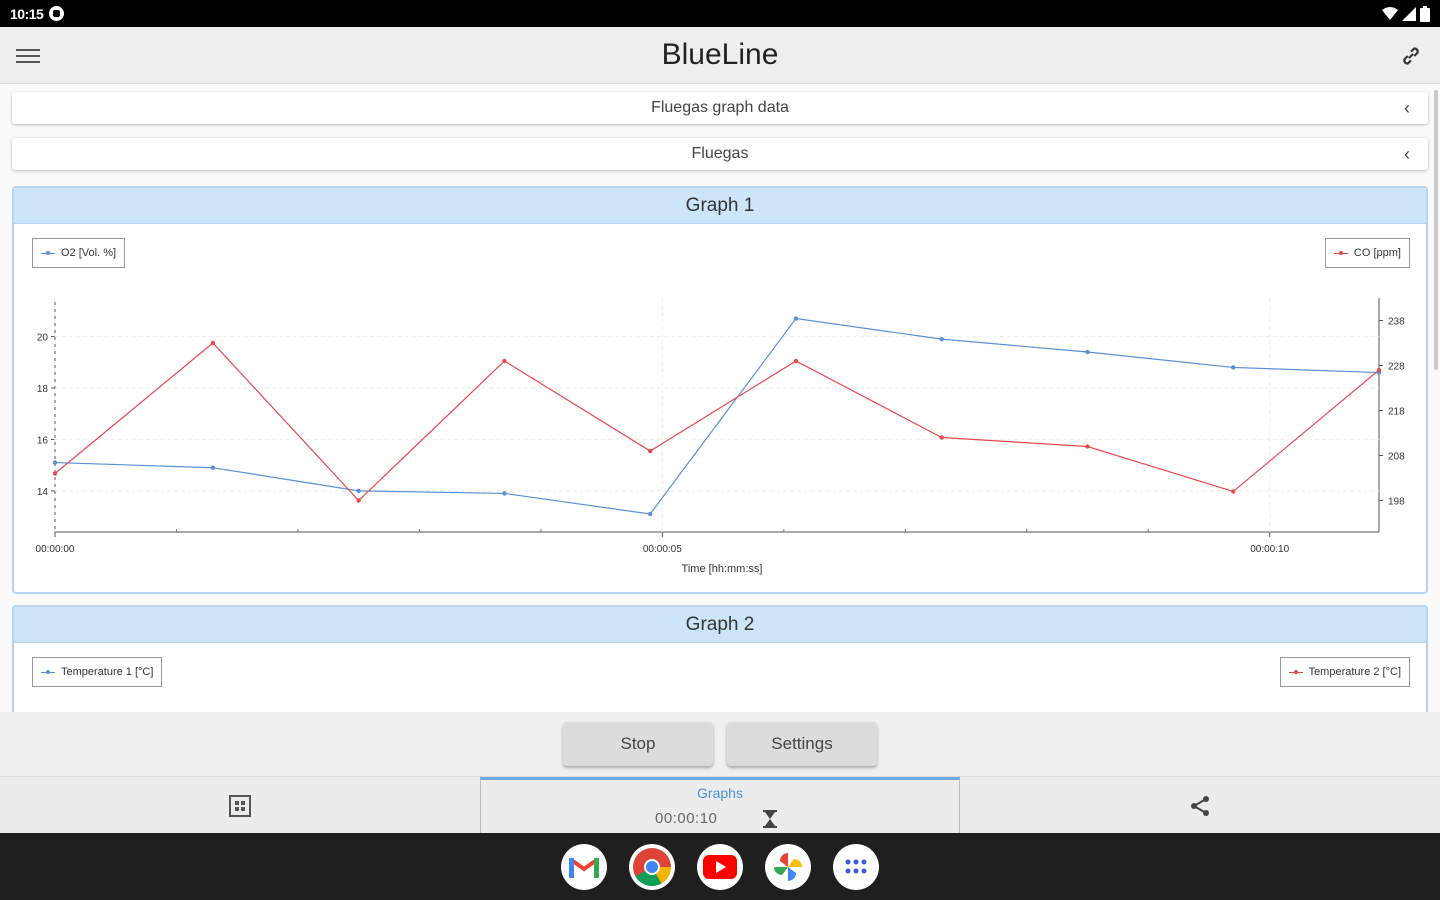 This screenshot has height=900, width=1440. What do you see at coordinates (802, 744) in the screenshot?
I see `settings-button: Settings` at bounding box center [802, 744].